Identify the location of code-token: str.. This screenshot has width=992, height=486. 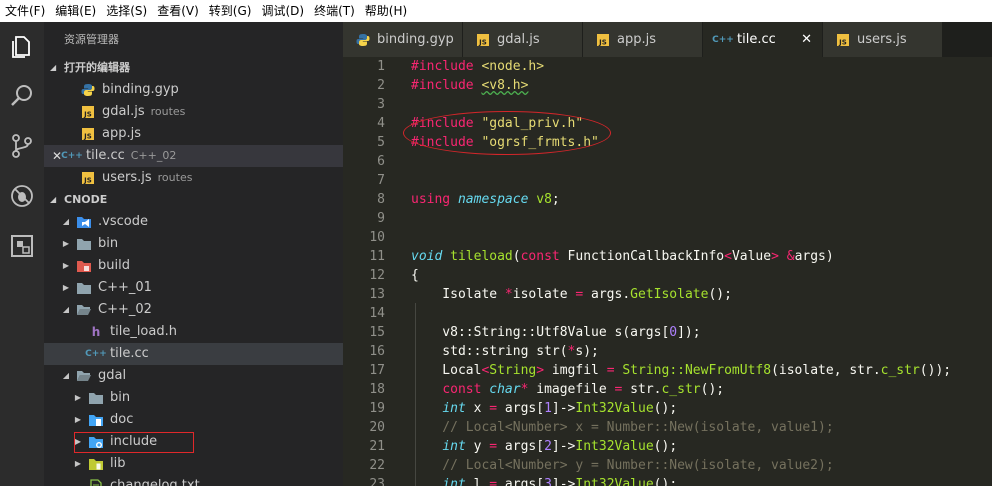
(642, 389).